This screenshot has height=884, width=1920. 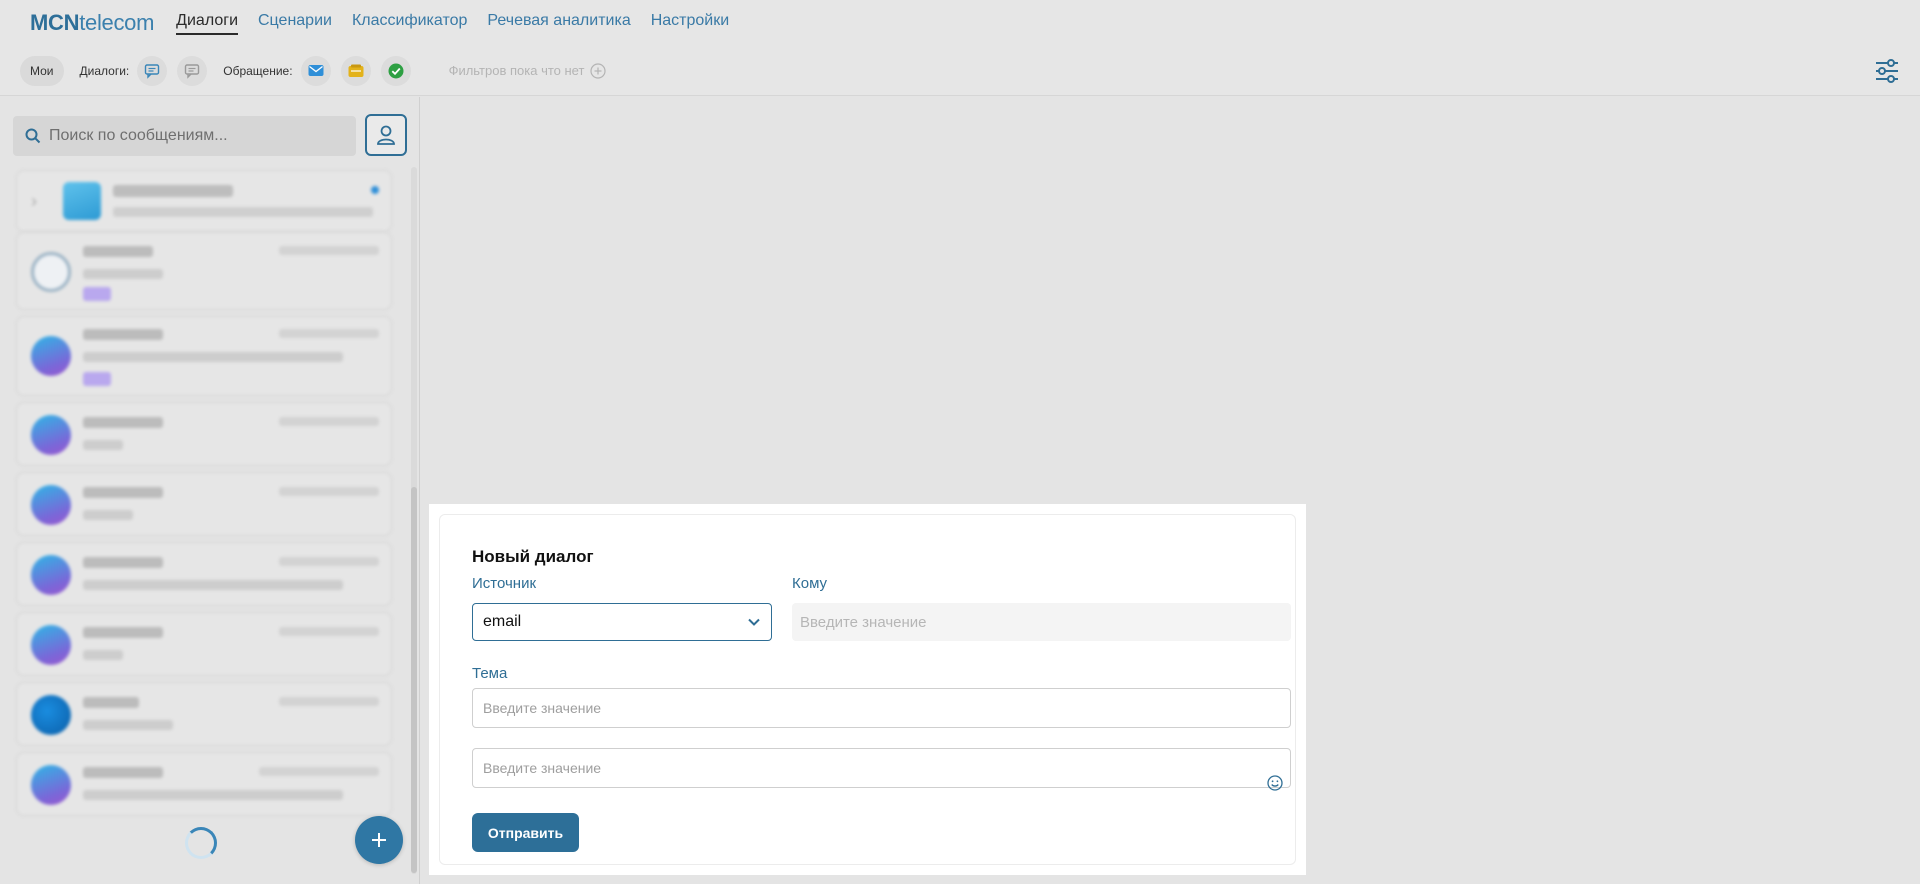 What do you see at coordinates (34, 201) in the screenshot?
I see `chevron-right-icon: ›` at bounding box center [34, 201].